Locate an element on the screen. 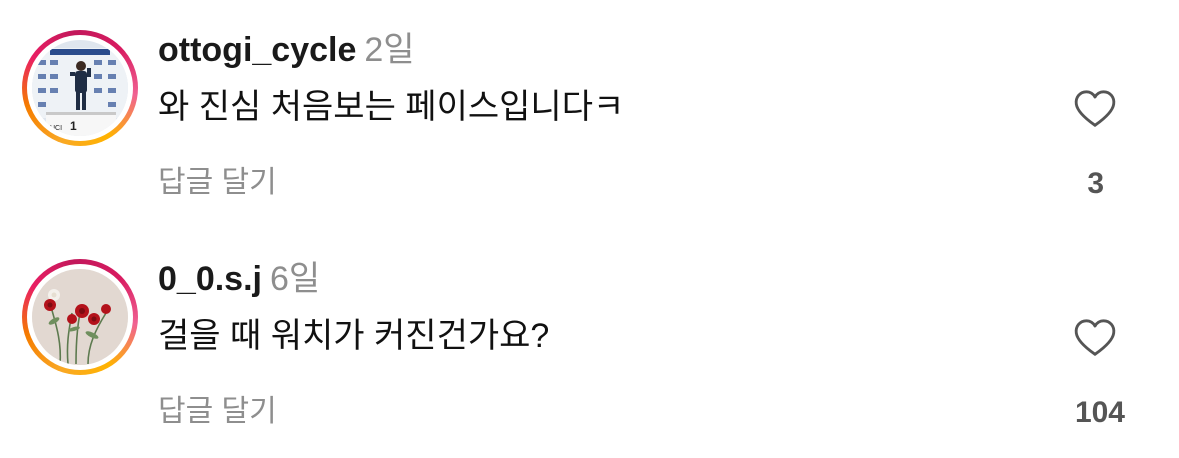  avatar is located at coordinates (80, 317).